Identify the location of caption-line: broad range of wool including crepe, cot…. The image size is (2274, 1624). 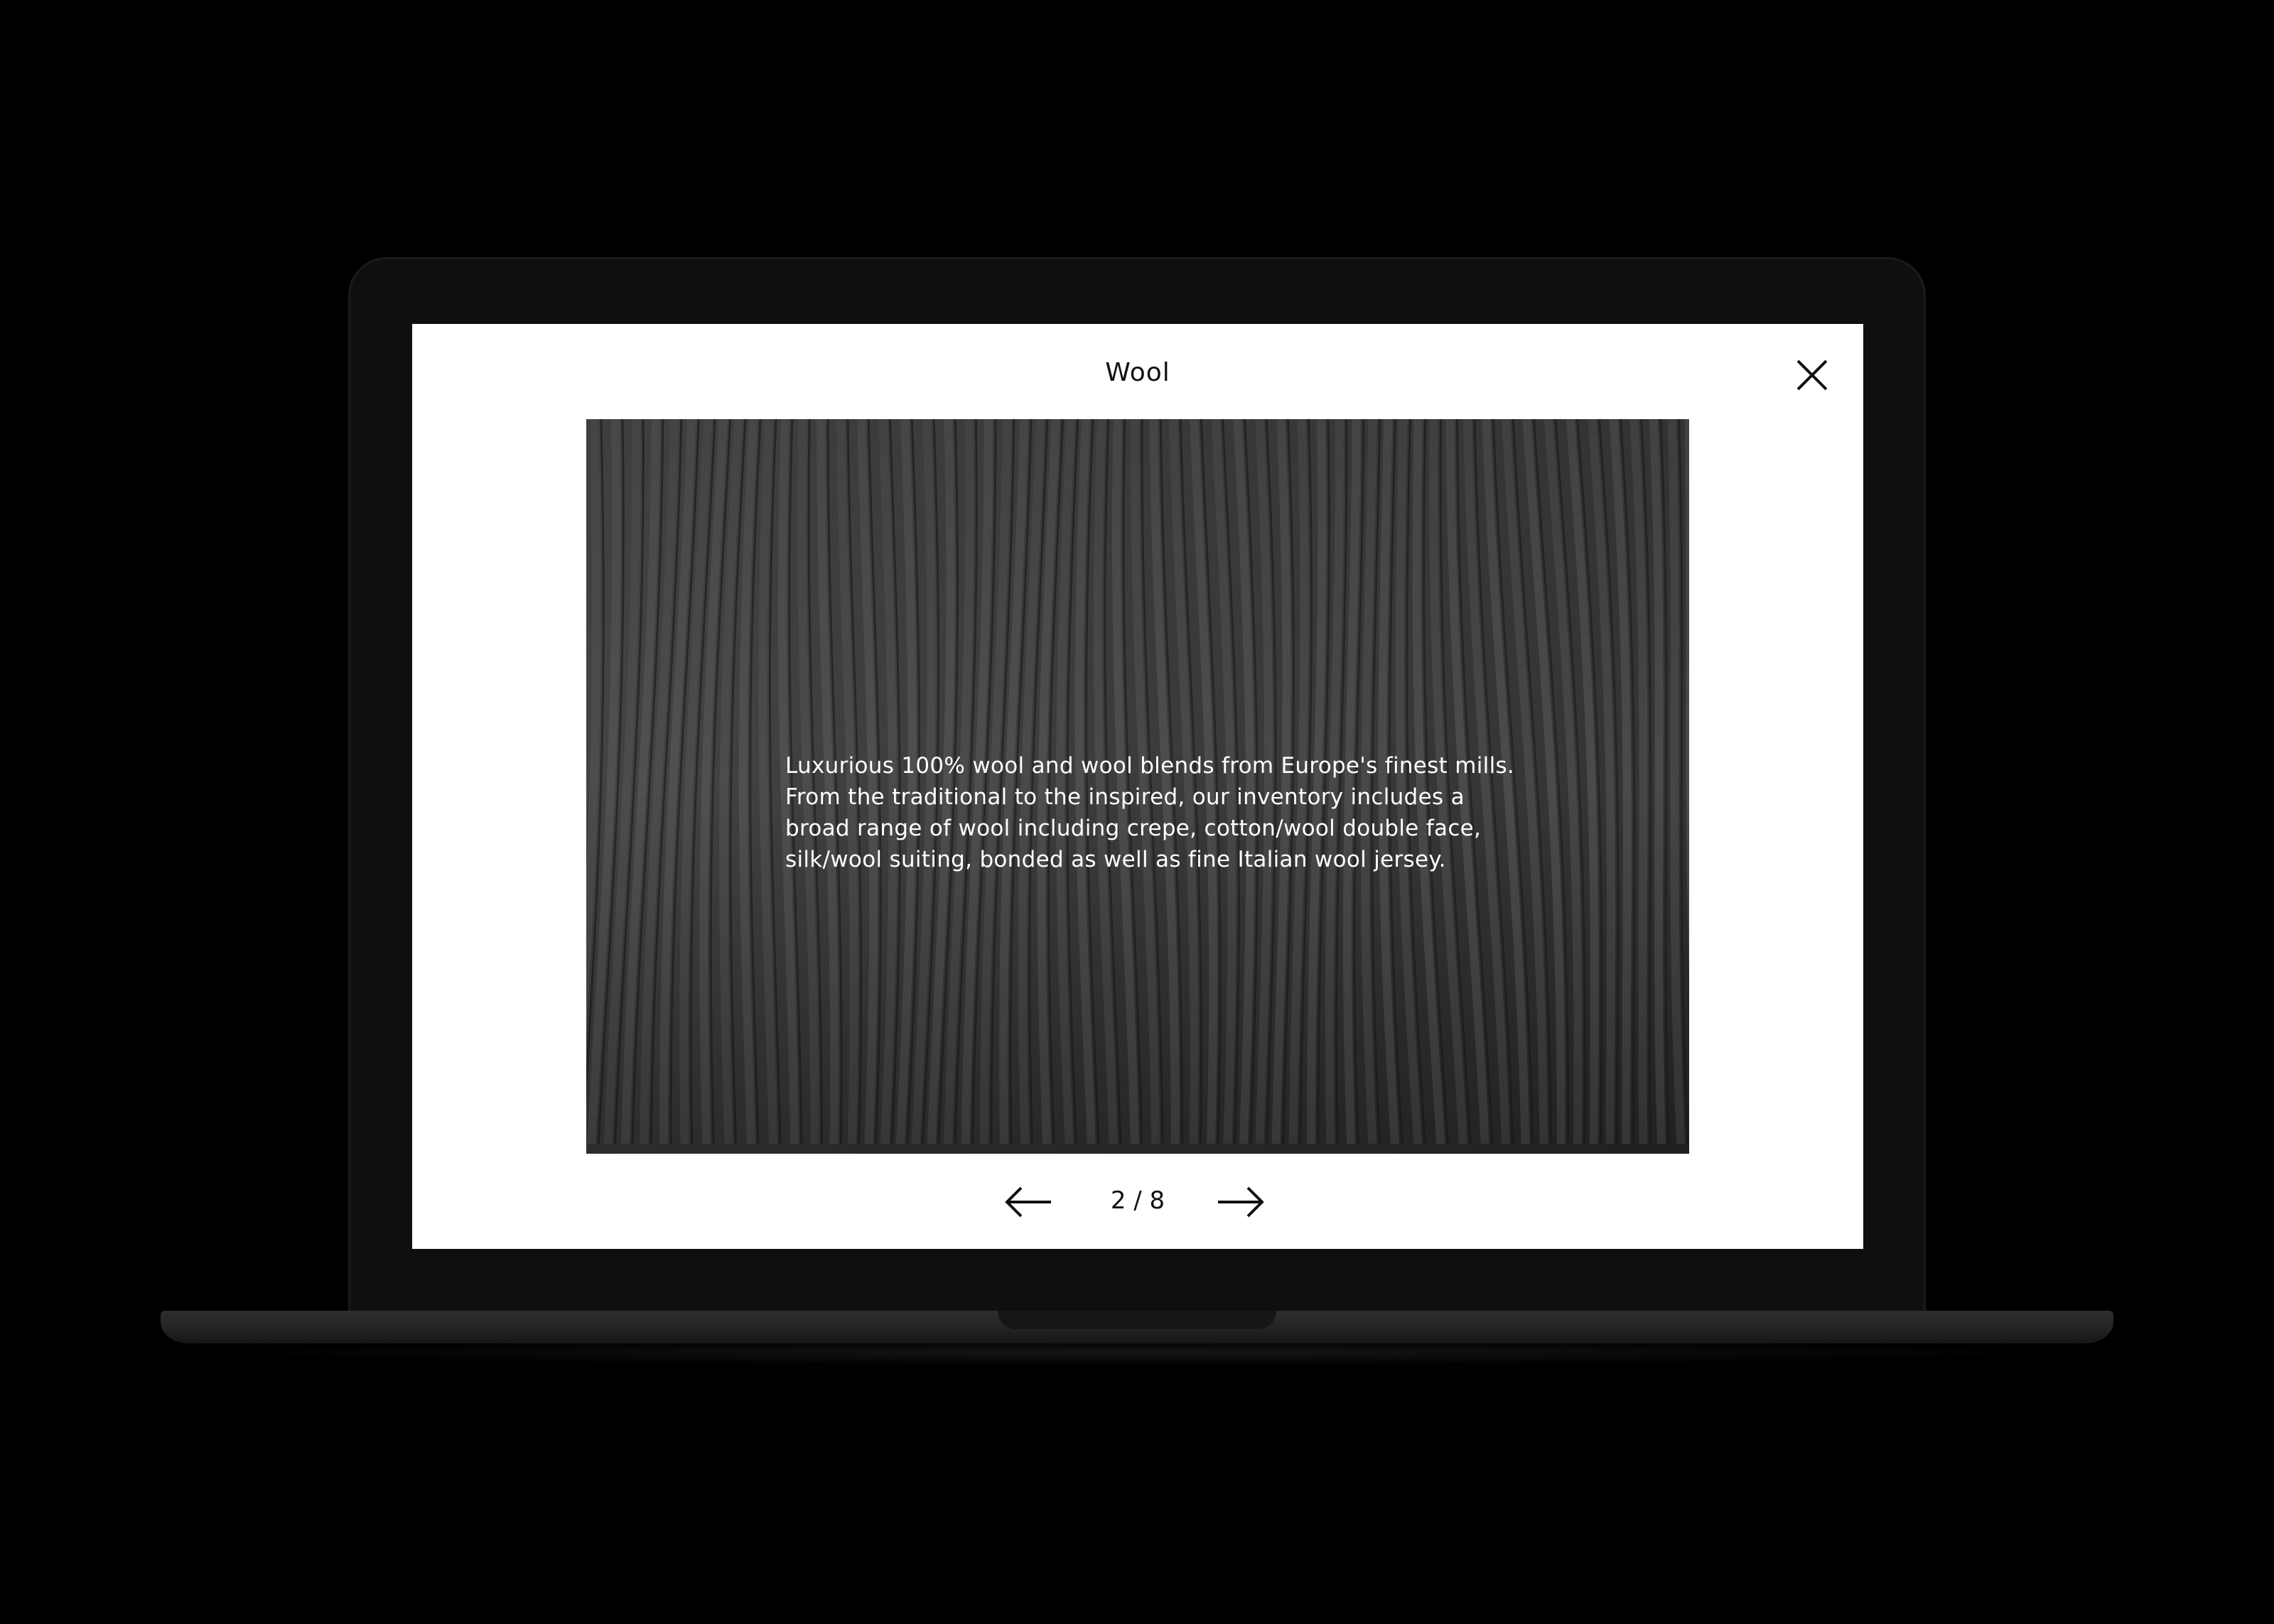
(1133, 828).